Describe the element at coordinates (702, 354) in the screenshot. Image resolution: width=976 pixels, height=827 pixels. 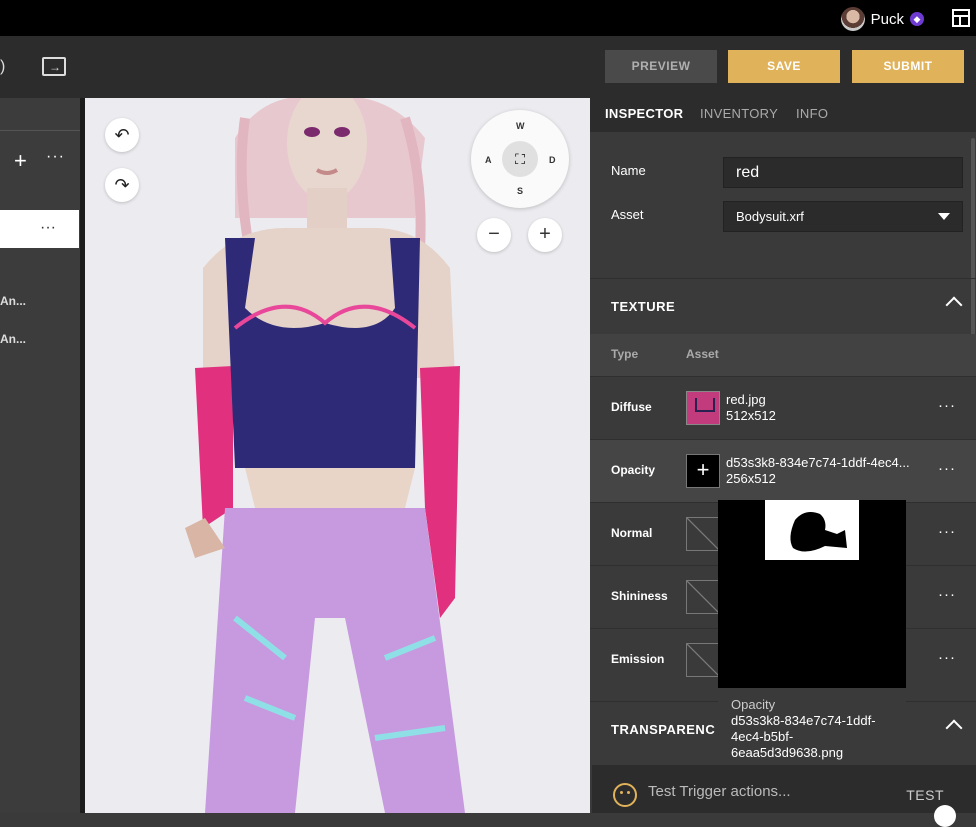
I see `column-asset: Asset` at that location.